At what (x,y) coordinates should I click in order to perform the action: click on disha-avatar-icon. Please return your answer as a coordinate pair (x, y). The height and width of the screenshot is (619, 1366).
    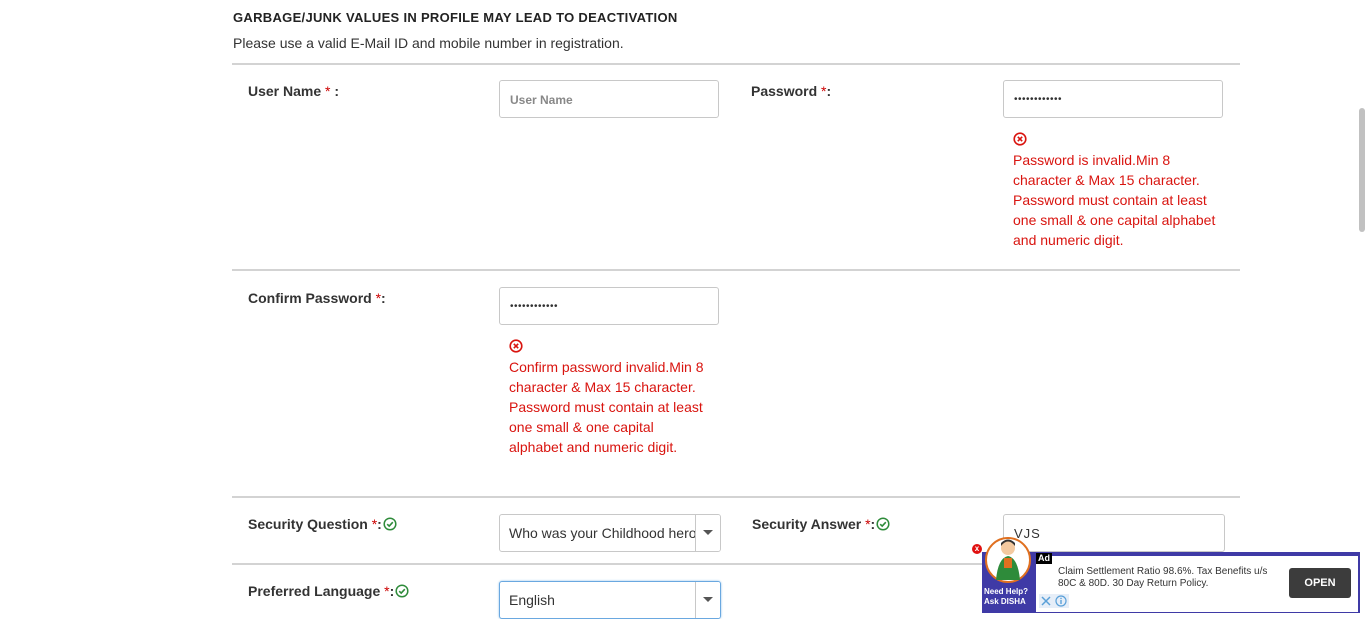
    Looking at the image, I should click on (1009, 561).